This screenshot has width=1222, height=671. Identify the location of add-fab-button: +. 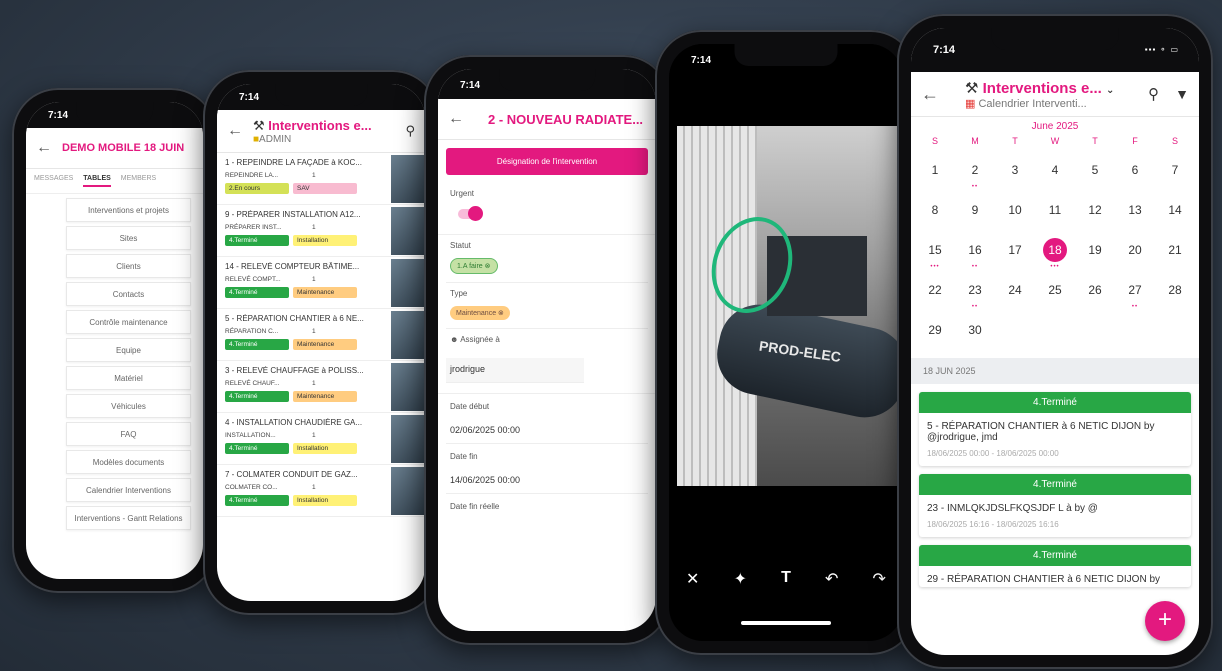
(1165, 621).